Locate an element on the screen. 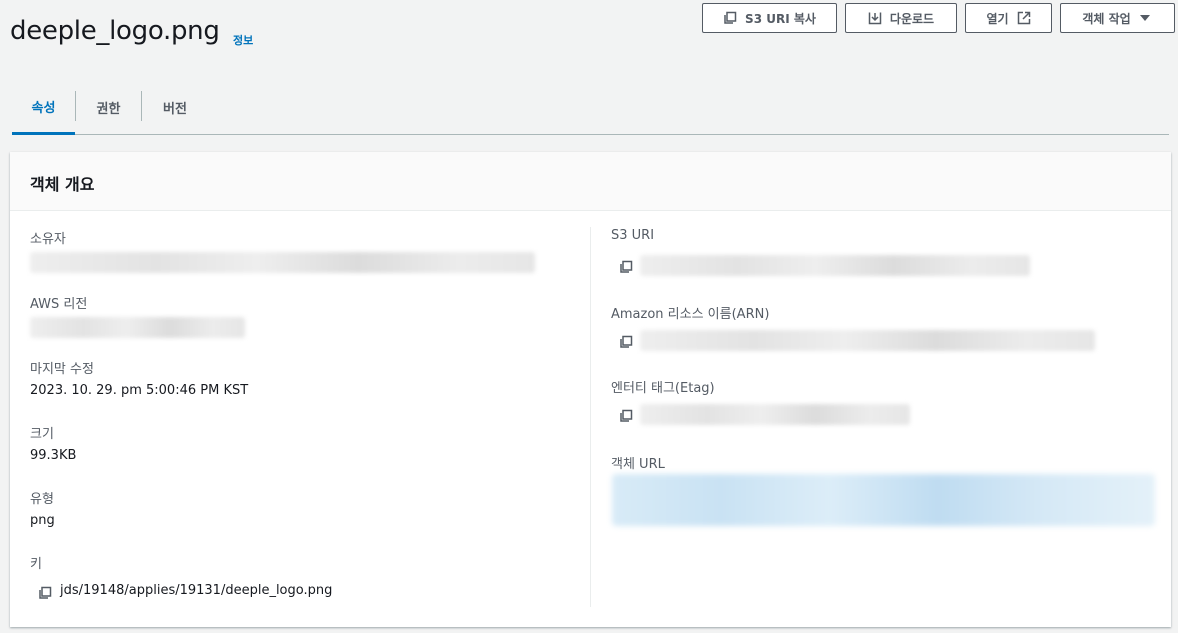  object-url-label: 객체 URL is located at coordinates (638, 464).